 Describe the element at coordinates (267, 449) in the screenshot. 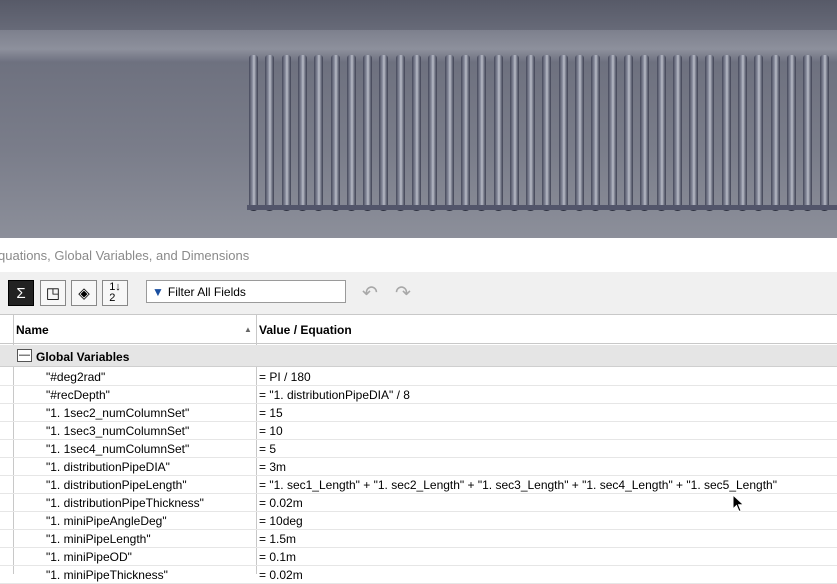

I see `variable-value: = 5` at that location.